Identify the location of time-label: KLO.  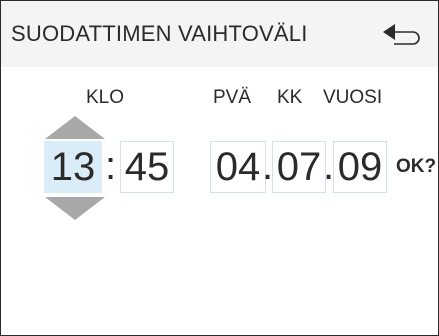
(105, 97).